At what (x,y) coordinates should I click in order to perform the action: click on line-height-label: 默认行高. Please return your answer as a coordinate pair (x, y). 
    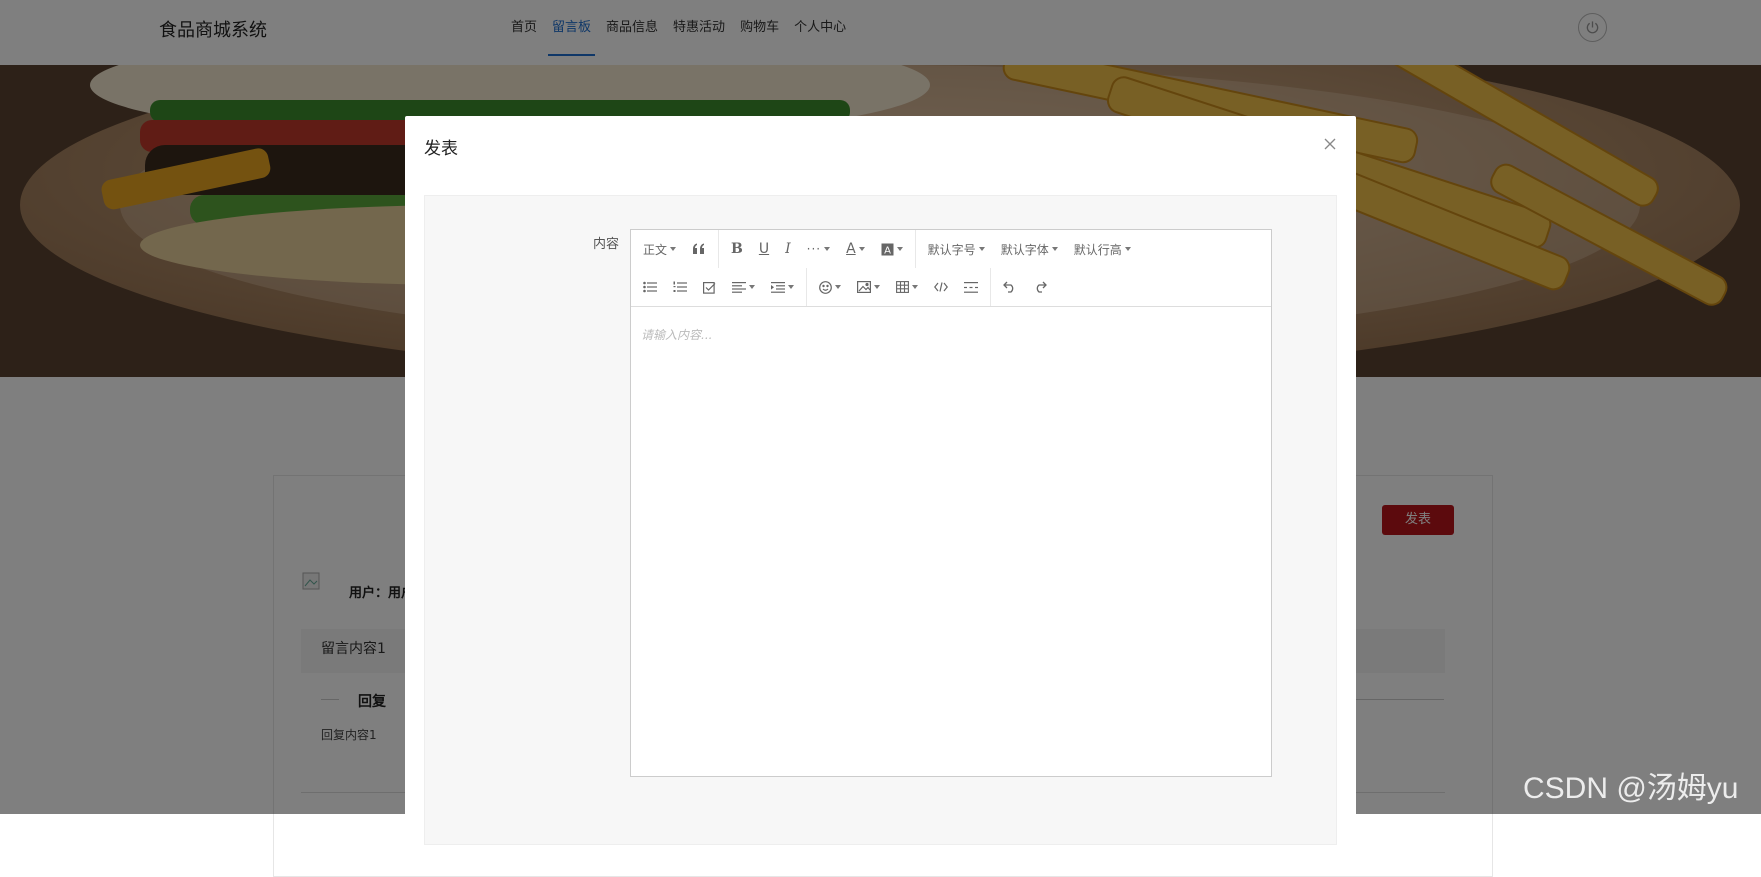
    Looking at the image, I should click on (1097, 249).